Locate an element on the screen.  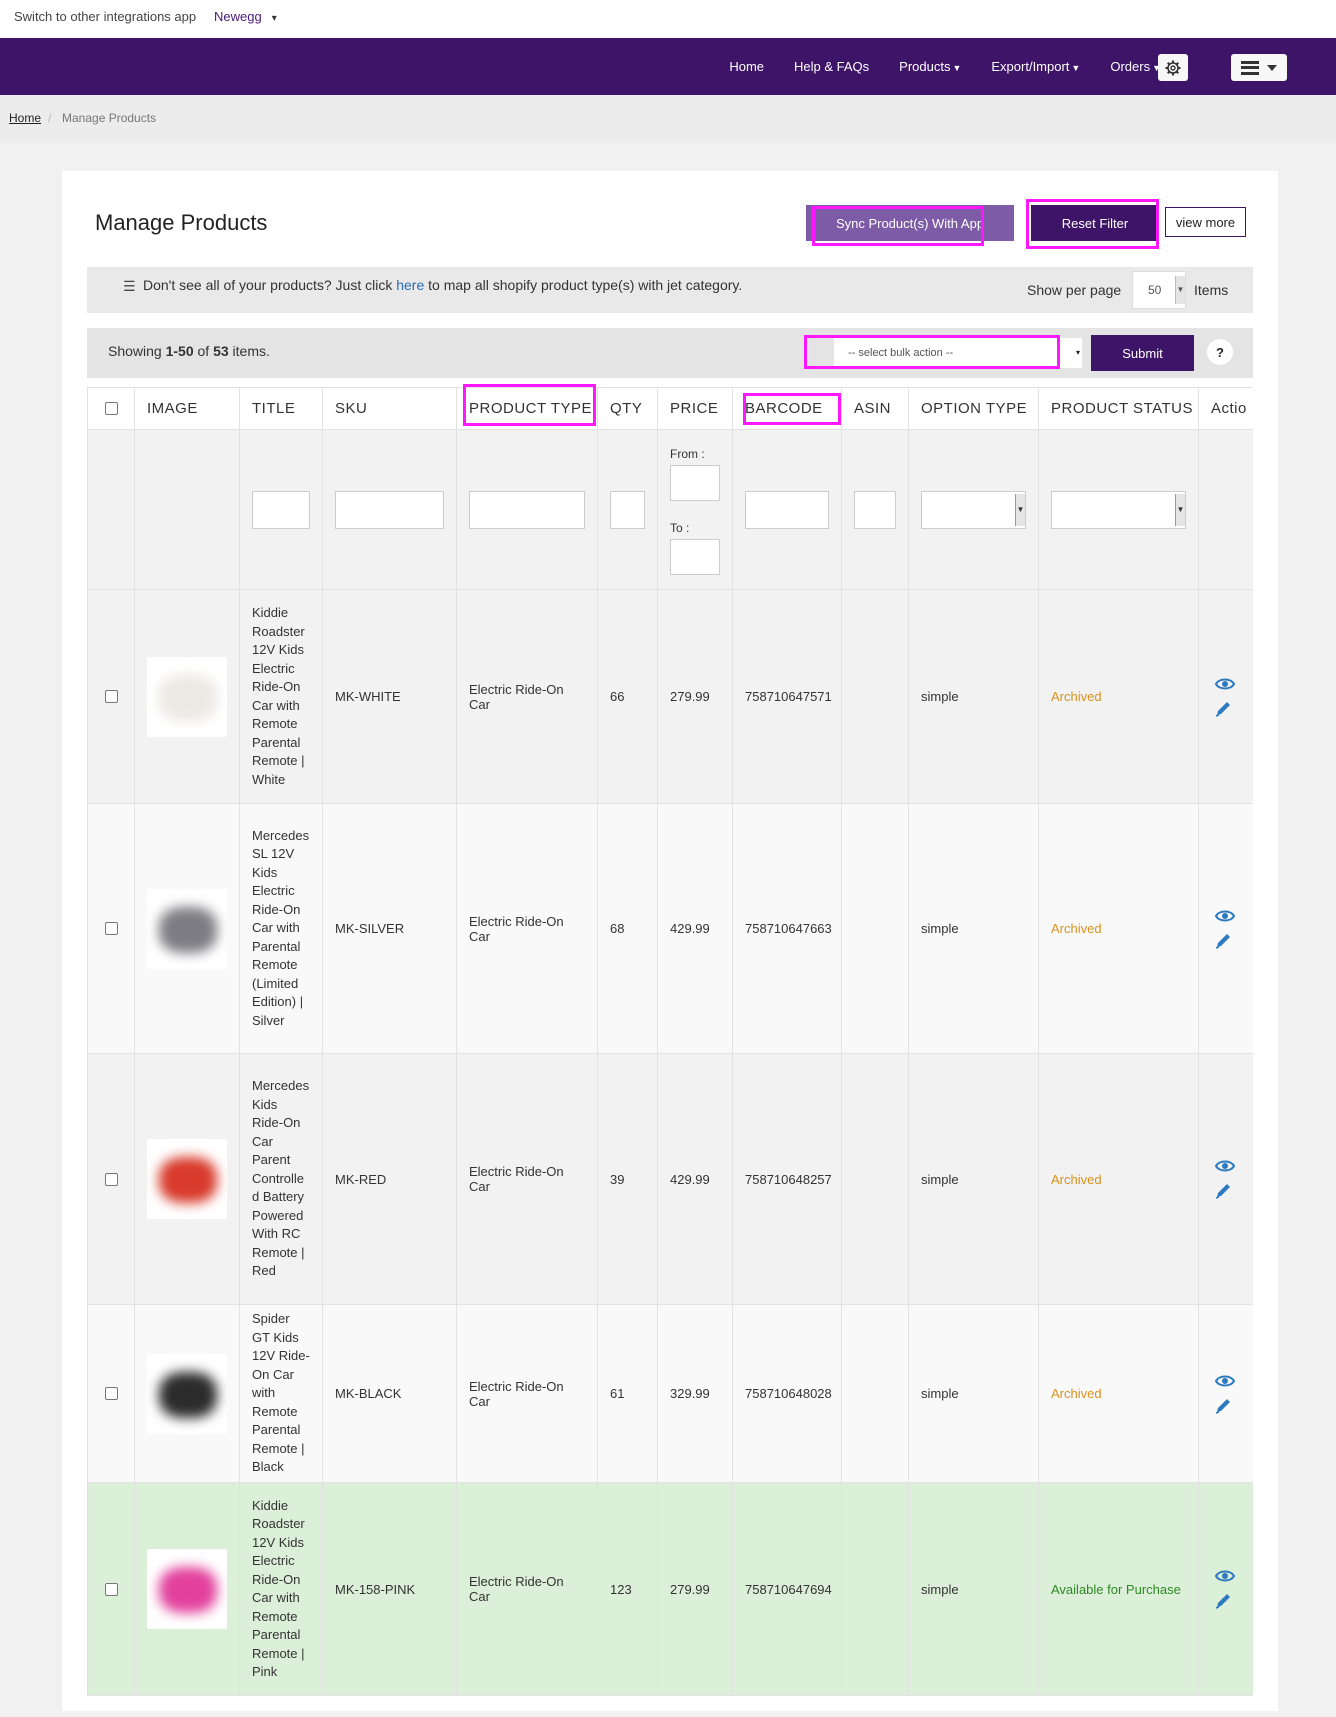
status-filter-select: ▼ is located at coordinates (1118, 509).